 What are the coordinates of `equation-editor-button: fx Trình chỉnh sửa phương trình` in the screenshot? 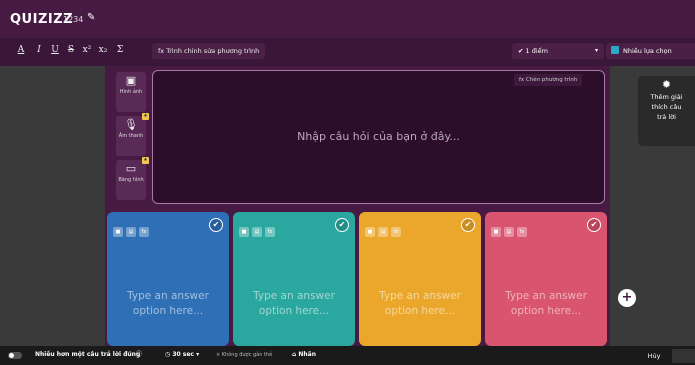 It's located at (209, 51).